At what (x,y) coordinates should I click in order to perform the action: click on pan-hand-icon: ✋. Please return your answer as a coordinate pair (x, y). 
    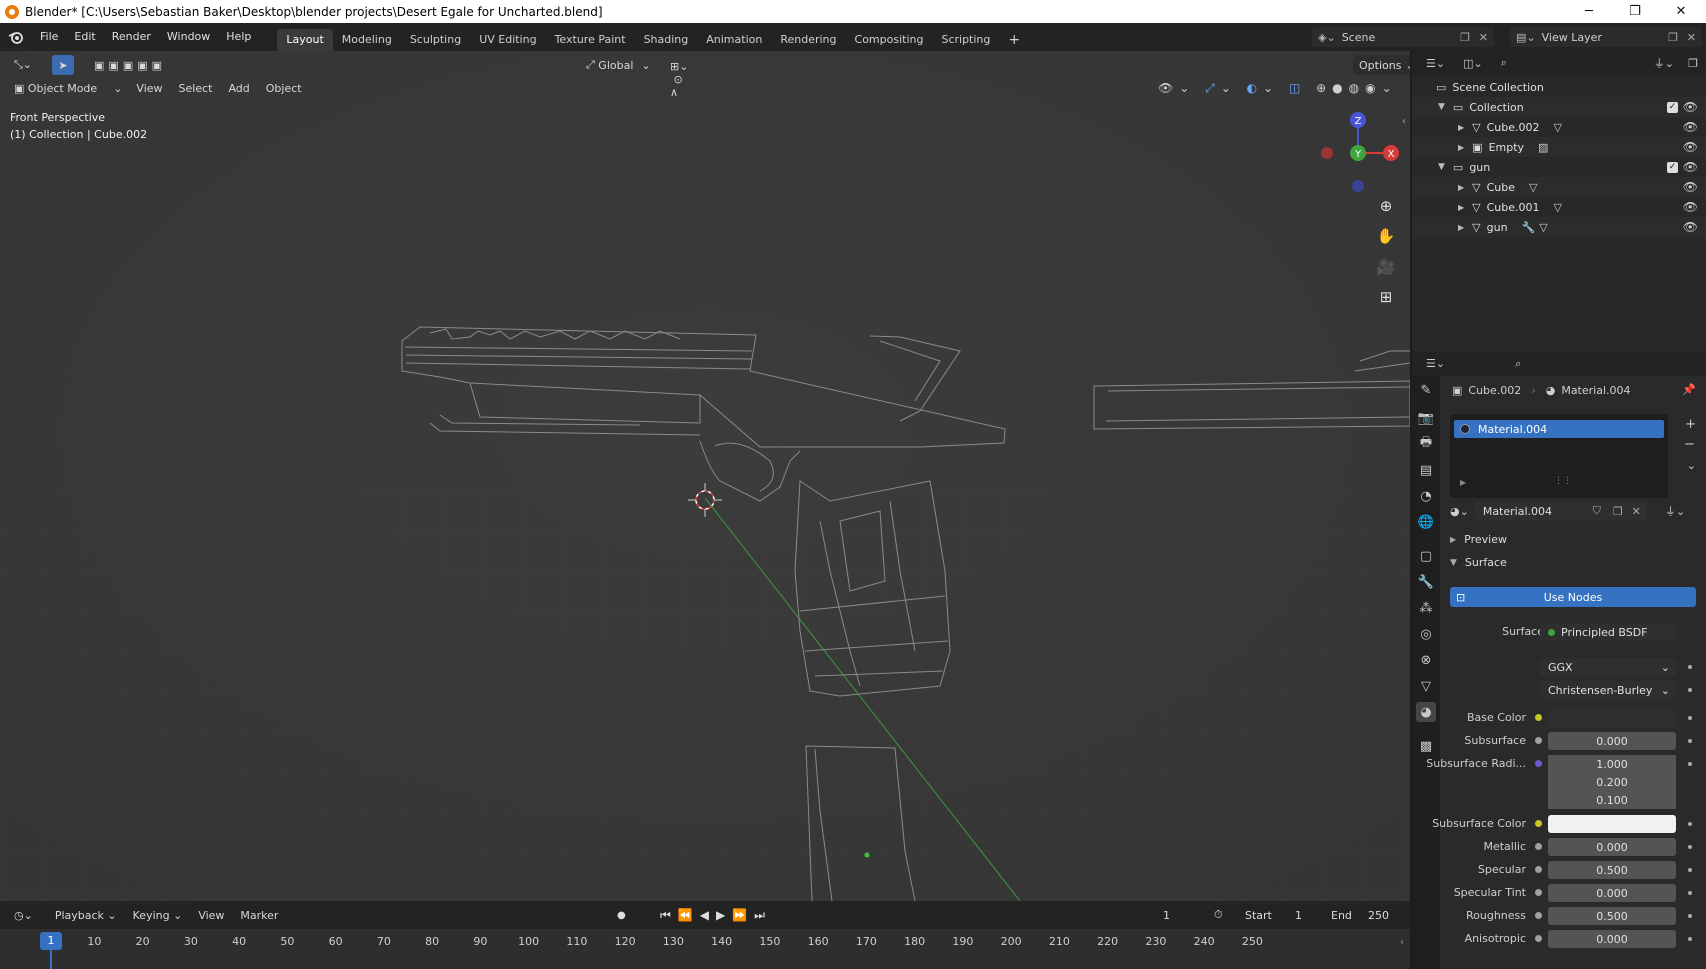
    Looking at the image, I should click on (1386, 236).